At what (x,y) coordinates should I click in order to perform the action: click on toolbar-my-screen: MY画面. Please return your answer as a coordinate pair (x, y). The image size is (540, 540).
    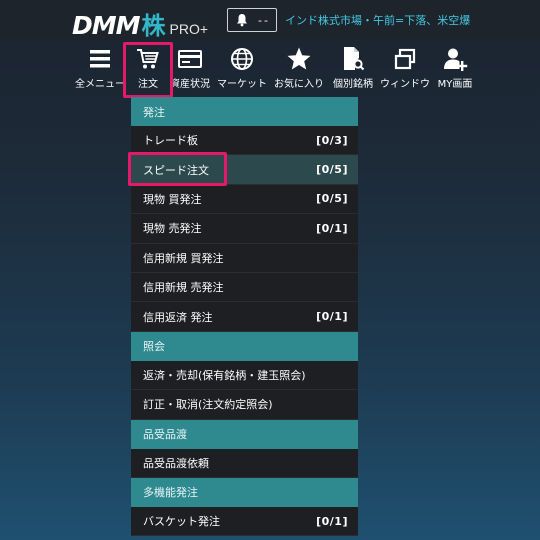
    Looking at the image, I should click on (455, 70).